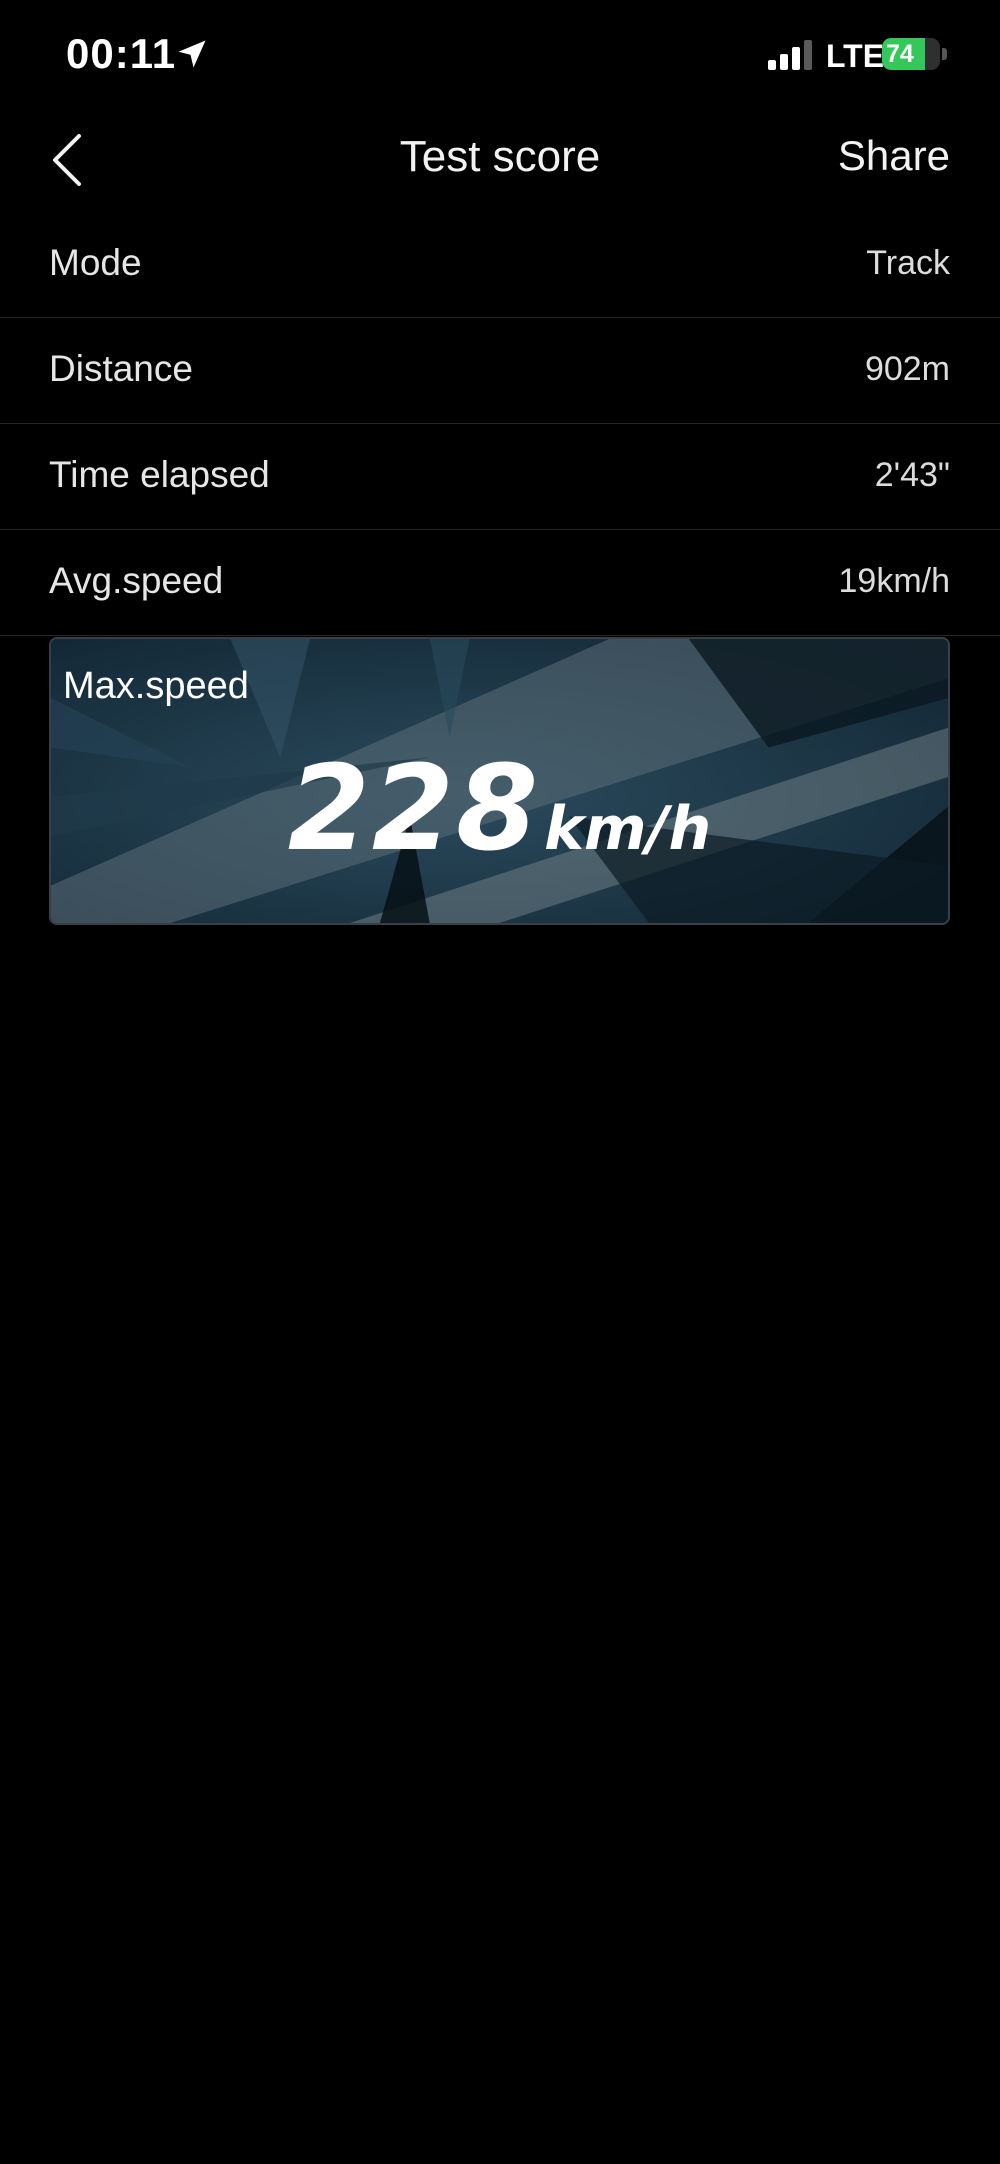  I want to click on row-label: Mode, so click(95, 262).